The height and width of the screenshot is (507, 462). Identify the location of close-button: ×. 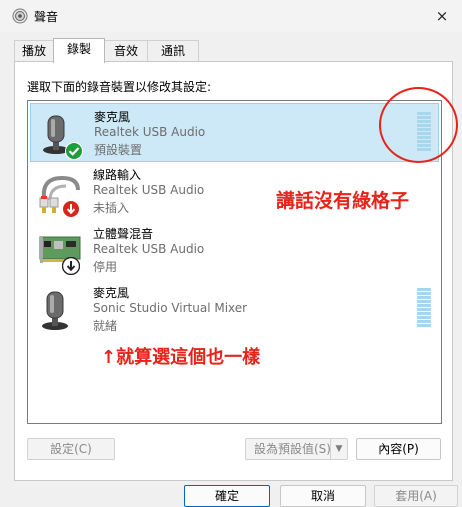
(442, 16).